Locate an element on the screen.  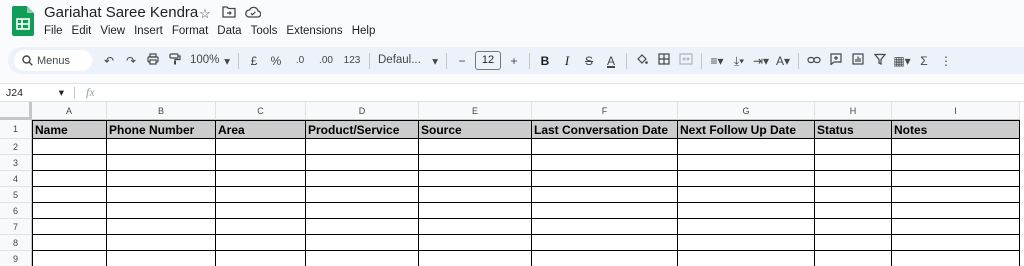
cell-c6 is located at coordinates (261, 211).